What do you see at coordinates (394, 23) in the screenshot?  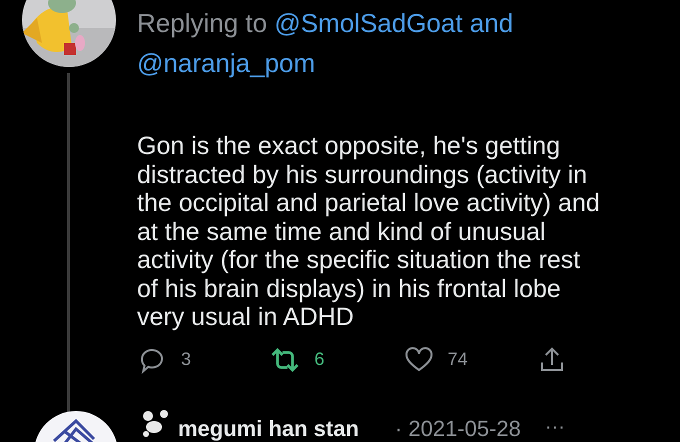 I see `mention-link: @SmolSadGoat and` at bounding box center [394, 23].